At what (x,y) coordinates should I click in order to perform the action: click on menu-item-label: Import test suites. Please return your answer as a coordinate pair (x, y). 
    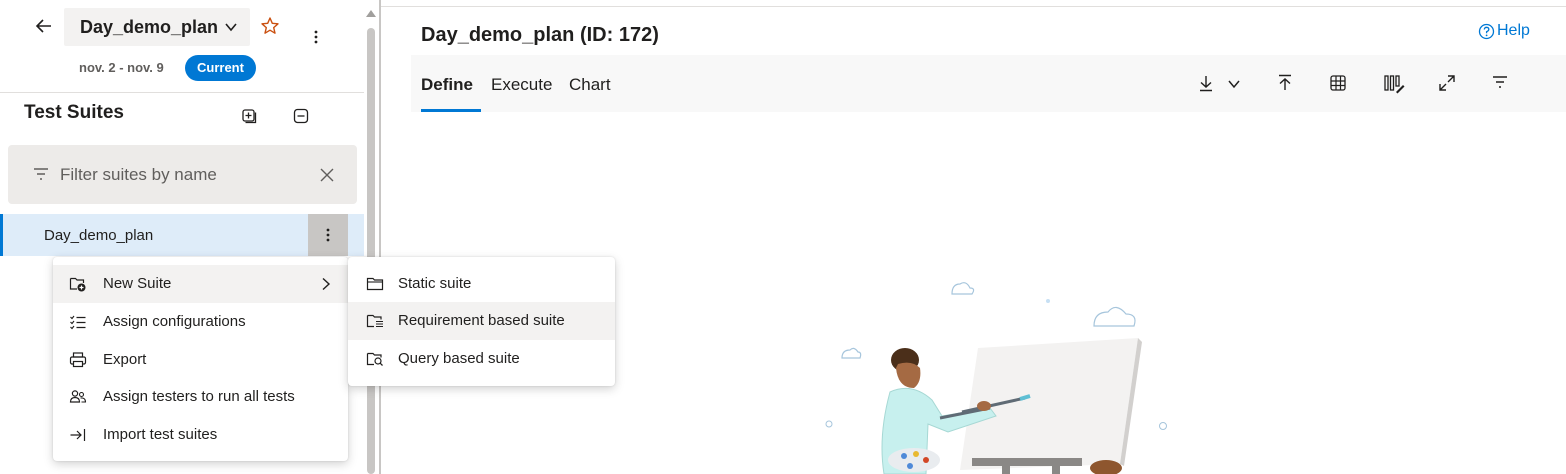
    Looking at the image, I should click on (160, 434).